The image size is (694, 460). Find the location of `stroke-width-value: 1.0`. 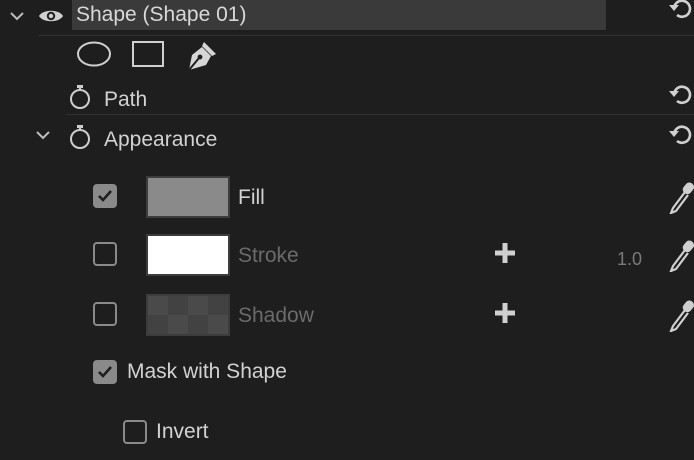

stroke-width-value: 1.0 is located at coordinates (629, 259).